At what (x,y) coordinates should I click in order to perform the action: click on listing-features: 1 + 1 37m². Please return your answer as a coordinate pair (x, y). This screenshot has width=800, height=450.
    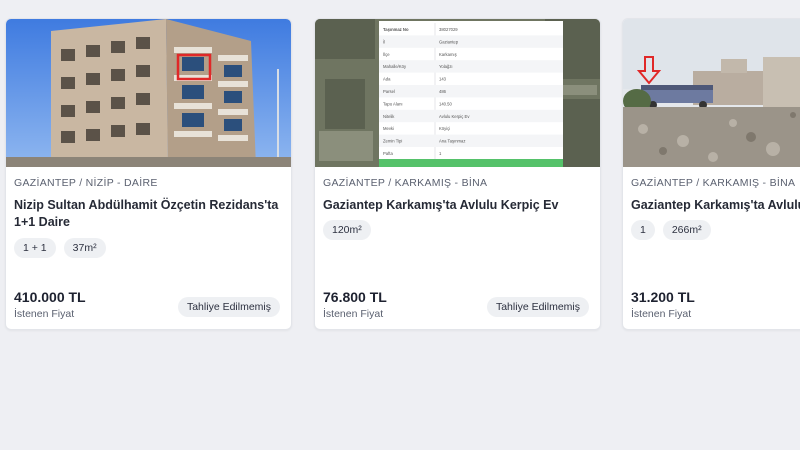
    Looking at the image, I should click on (60, 248).